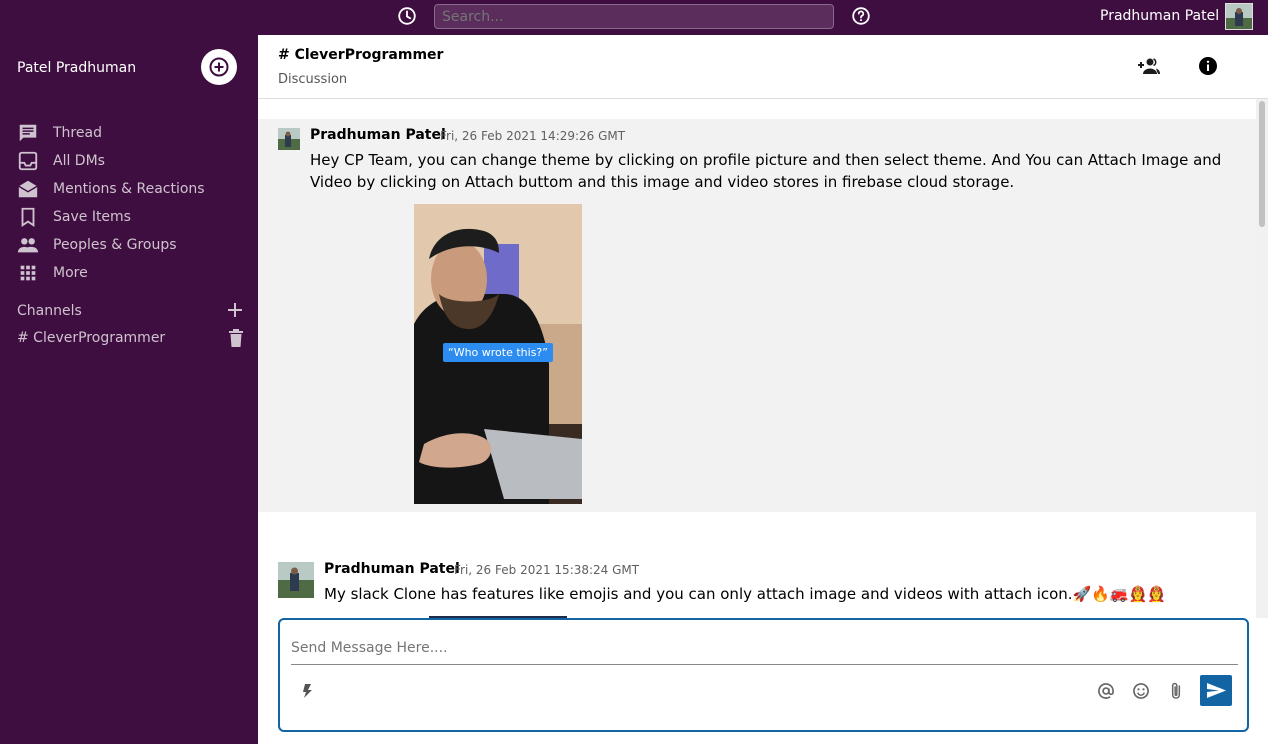 This screenshot has height=744, width=1268. What do you see at coordinates (1176, 691) in the screenshot?
I see `attach-icon` at bounding box center [1176, 691].